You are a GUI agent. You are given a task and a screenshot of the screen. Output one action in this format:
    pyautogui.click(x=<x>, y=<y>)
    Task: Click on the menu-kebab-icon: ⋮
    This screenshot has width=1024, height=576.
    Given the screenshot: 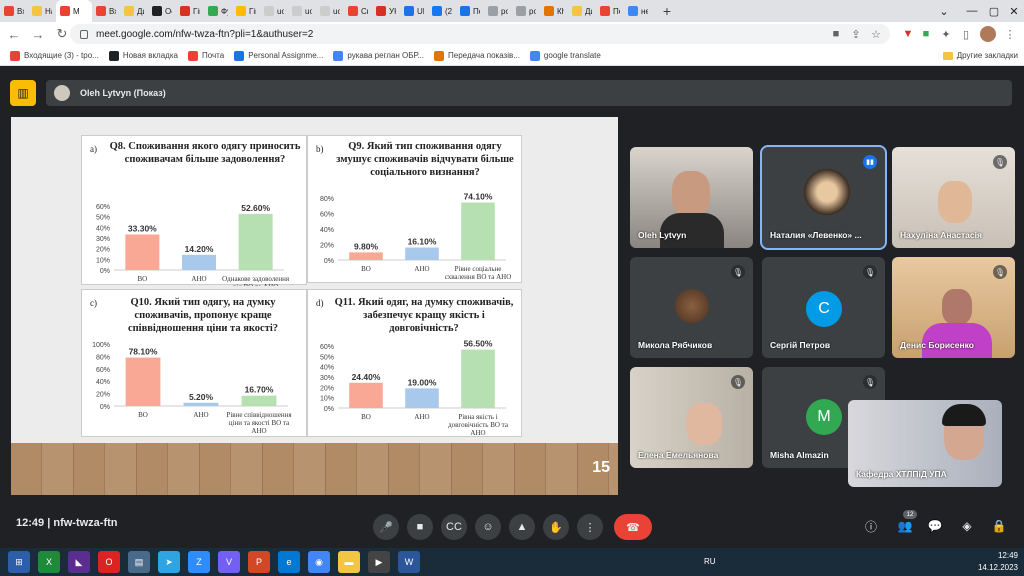 What is the action you would take?
    pyautogui.click(x=1010, y=34)
    